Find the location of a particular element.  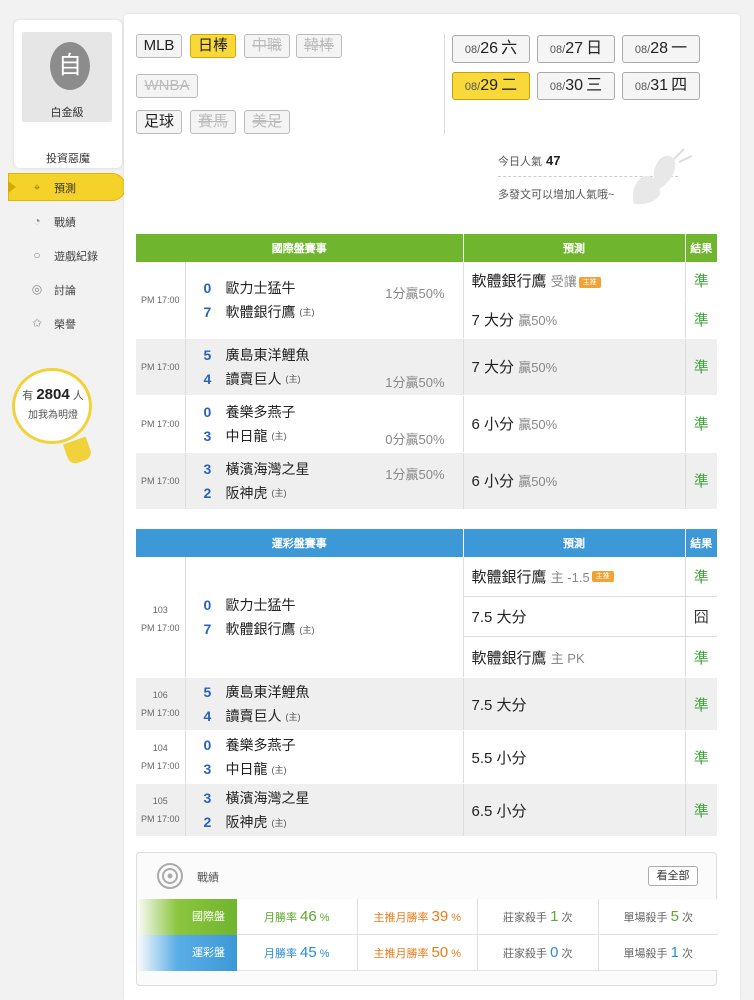

popularity-note: 多發文可以增加人氣哦~ is located at coordinates (556, 195).